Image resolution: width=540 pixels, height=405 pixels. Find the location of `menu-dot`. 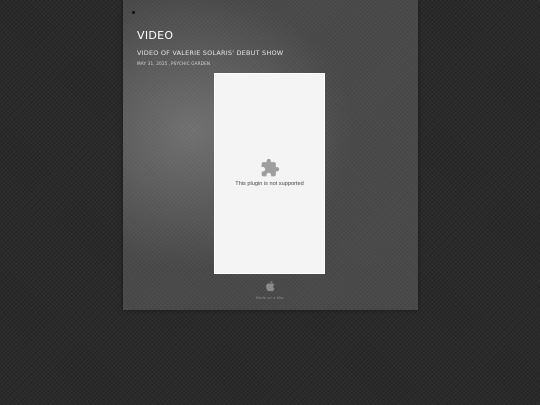

menu-dot is located at coordinates (133, 12).